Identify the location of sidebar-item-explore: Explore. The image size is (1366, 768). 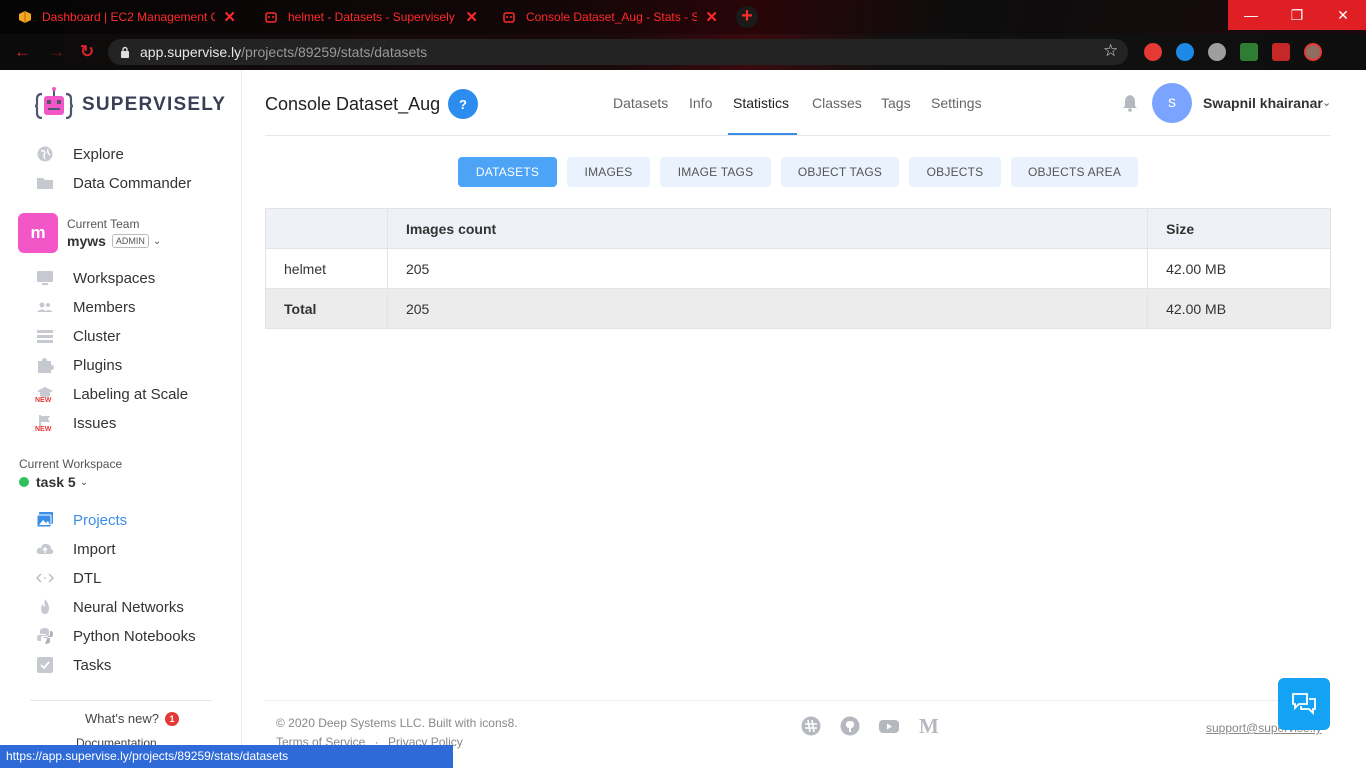
(80, 154).